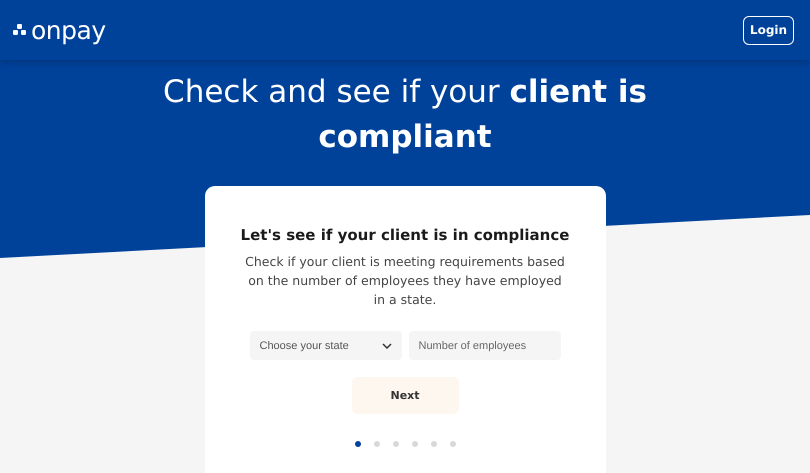  What do you see at coordinates (68, 30) in the screenshot?
I see `logo-text: onpay` at bounding box center [68, 30].